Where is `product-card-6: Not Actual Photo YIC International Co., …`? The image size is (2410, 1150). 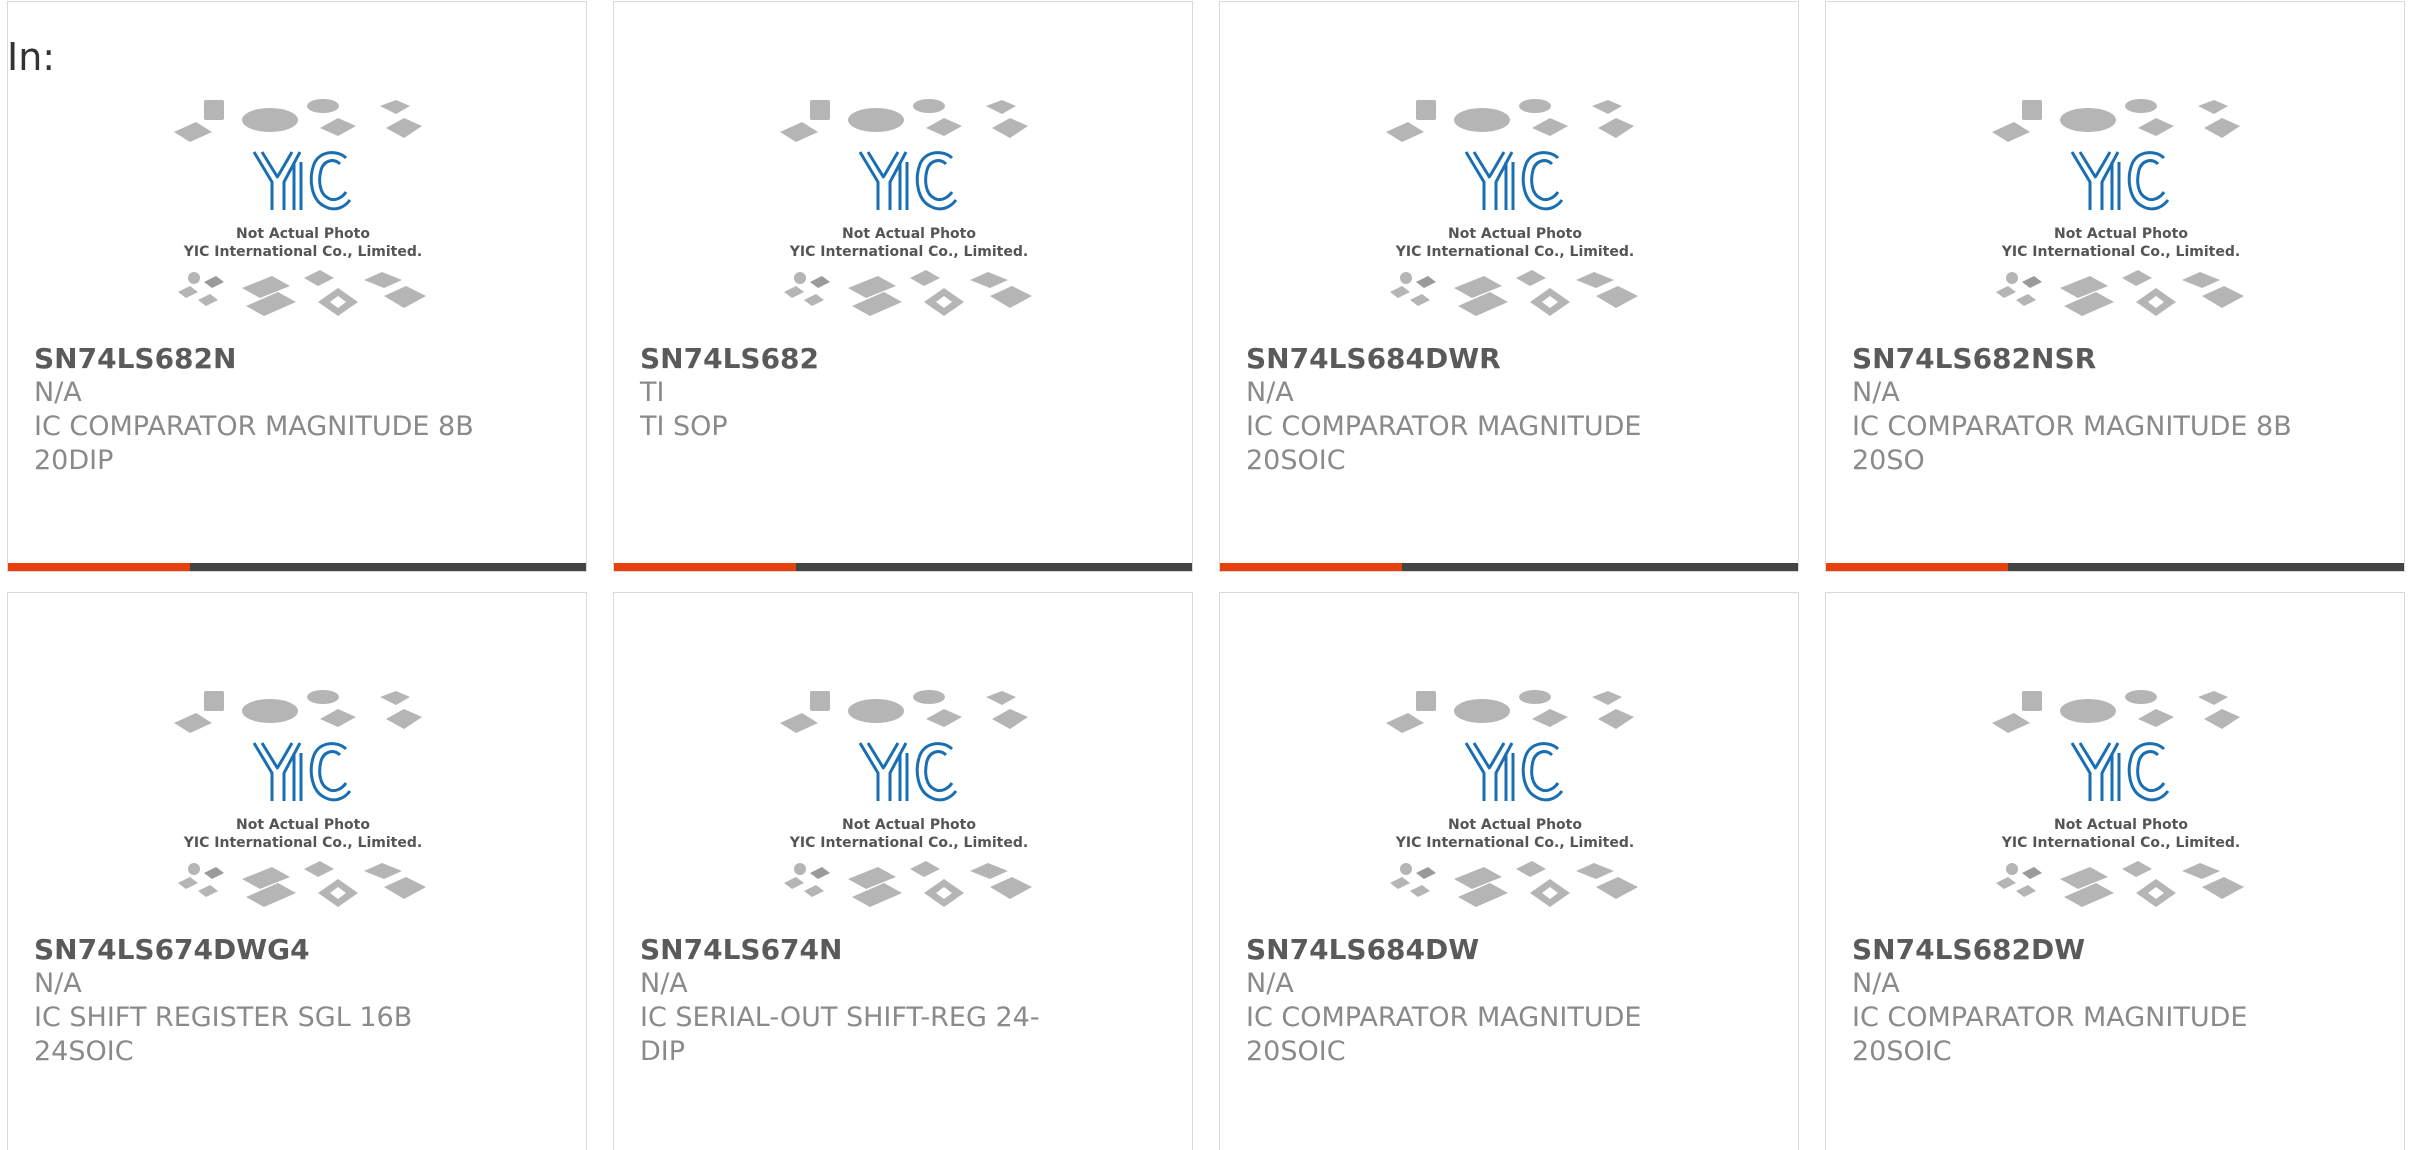
product-card-6: Not Actual Photo YIC International Co., … is located at coordinates (903, 871).